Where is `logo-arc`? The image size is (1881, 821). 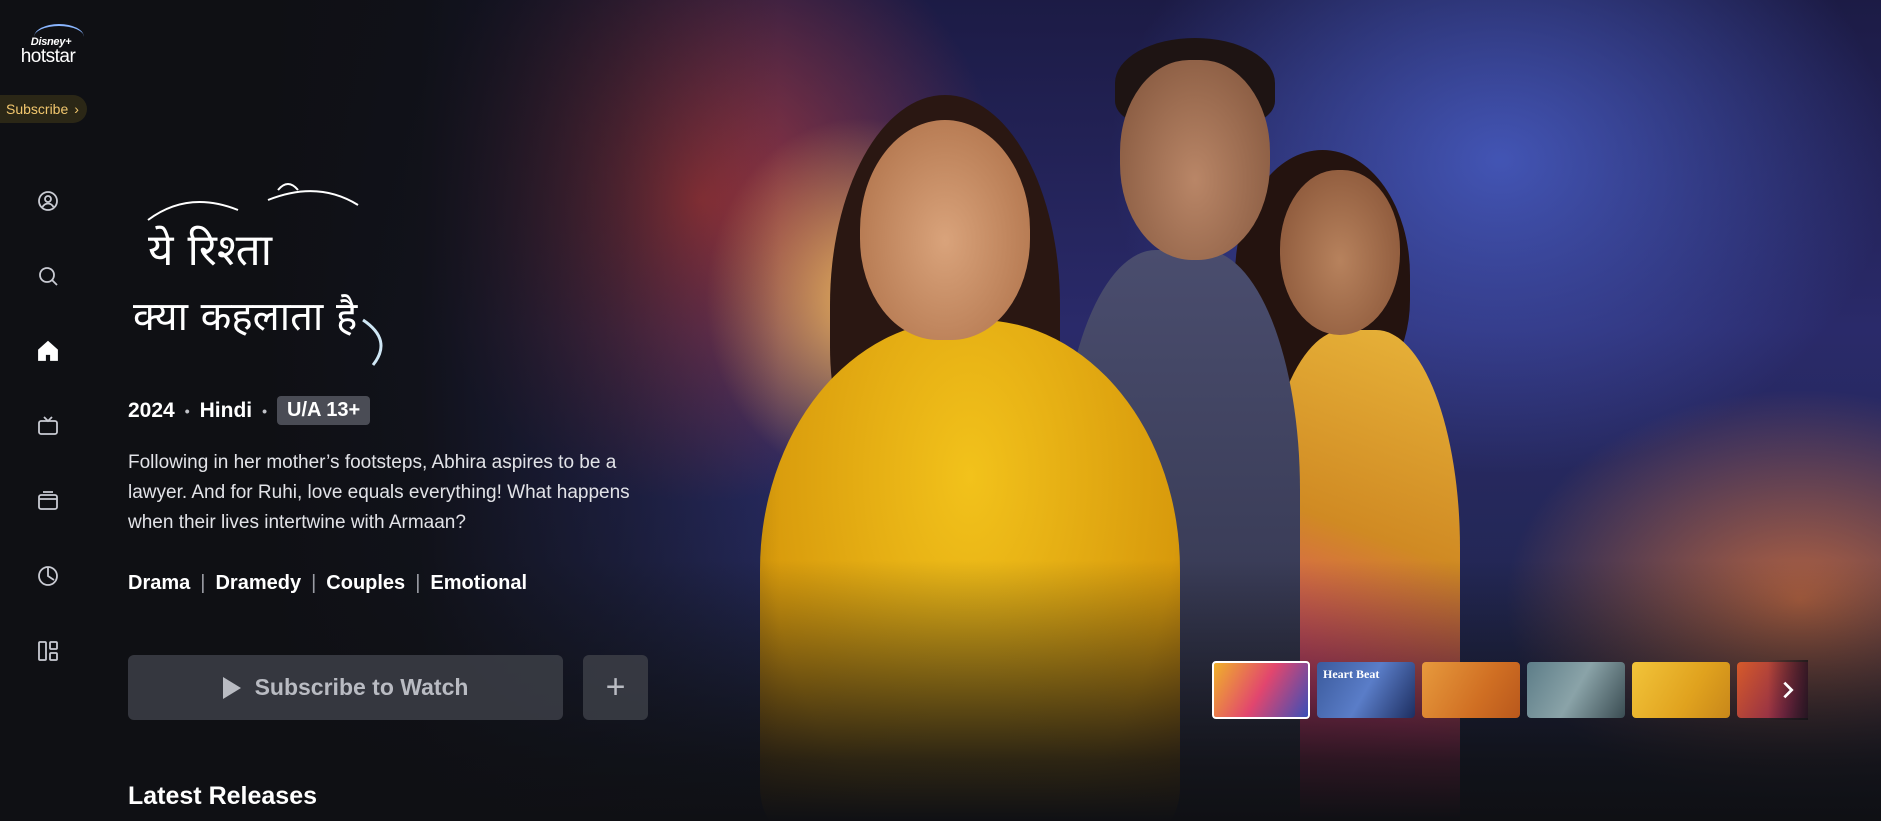
logo-arc is located at coordinates (59, 37).